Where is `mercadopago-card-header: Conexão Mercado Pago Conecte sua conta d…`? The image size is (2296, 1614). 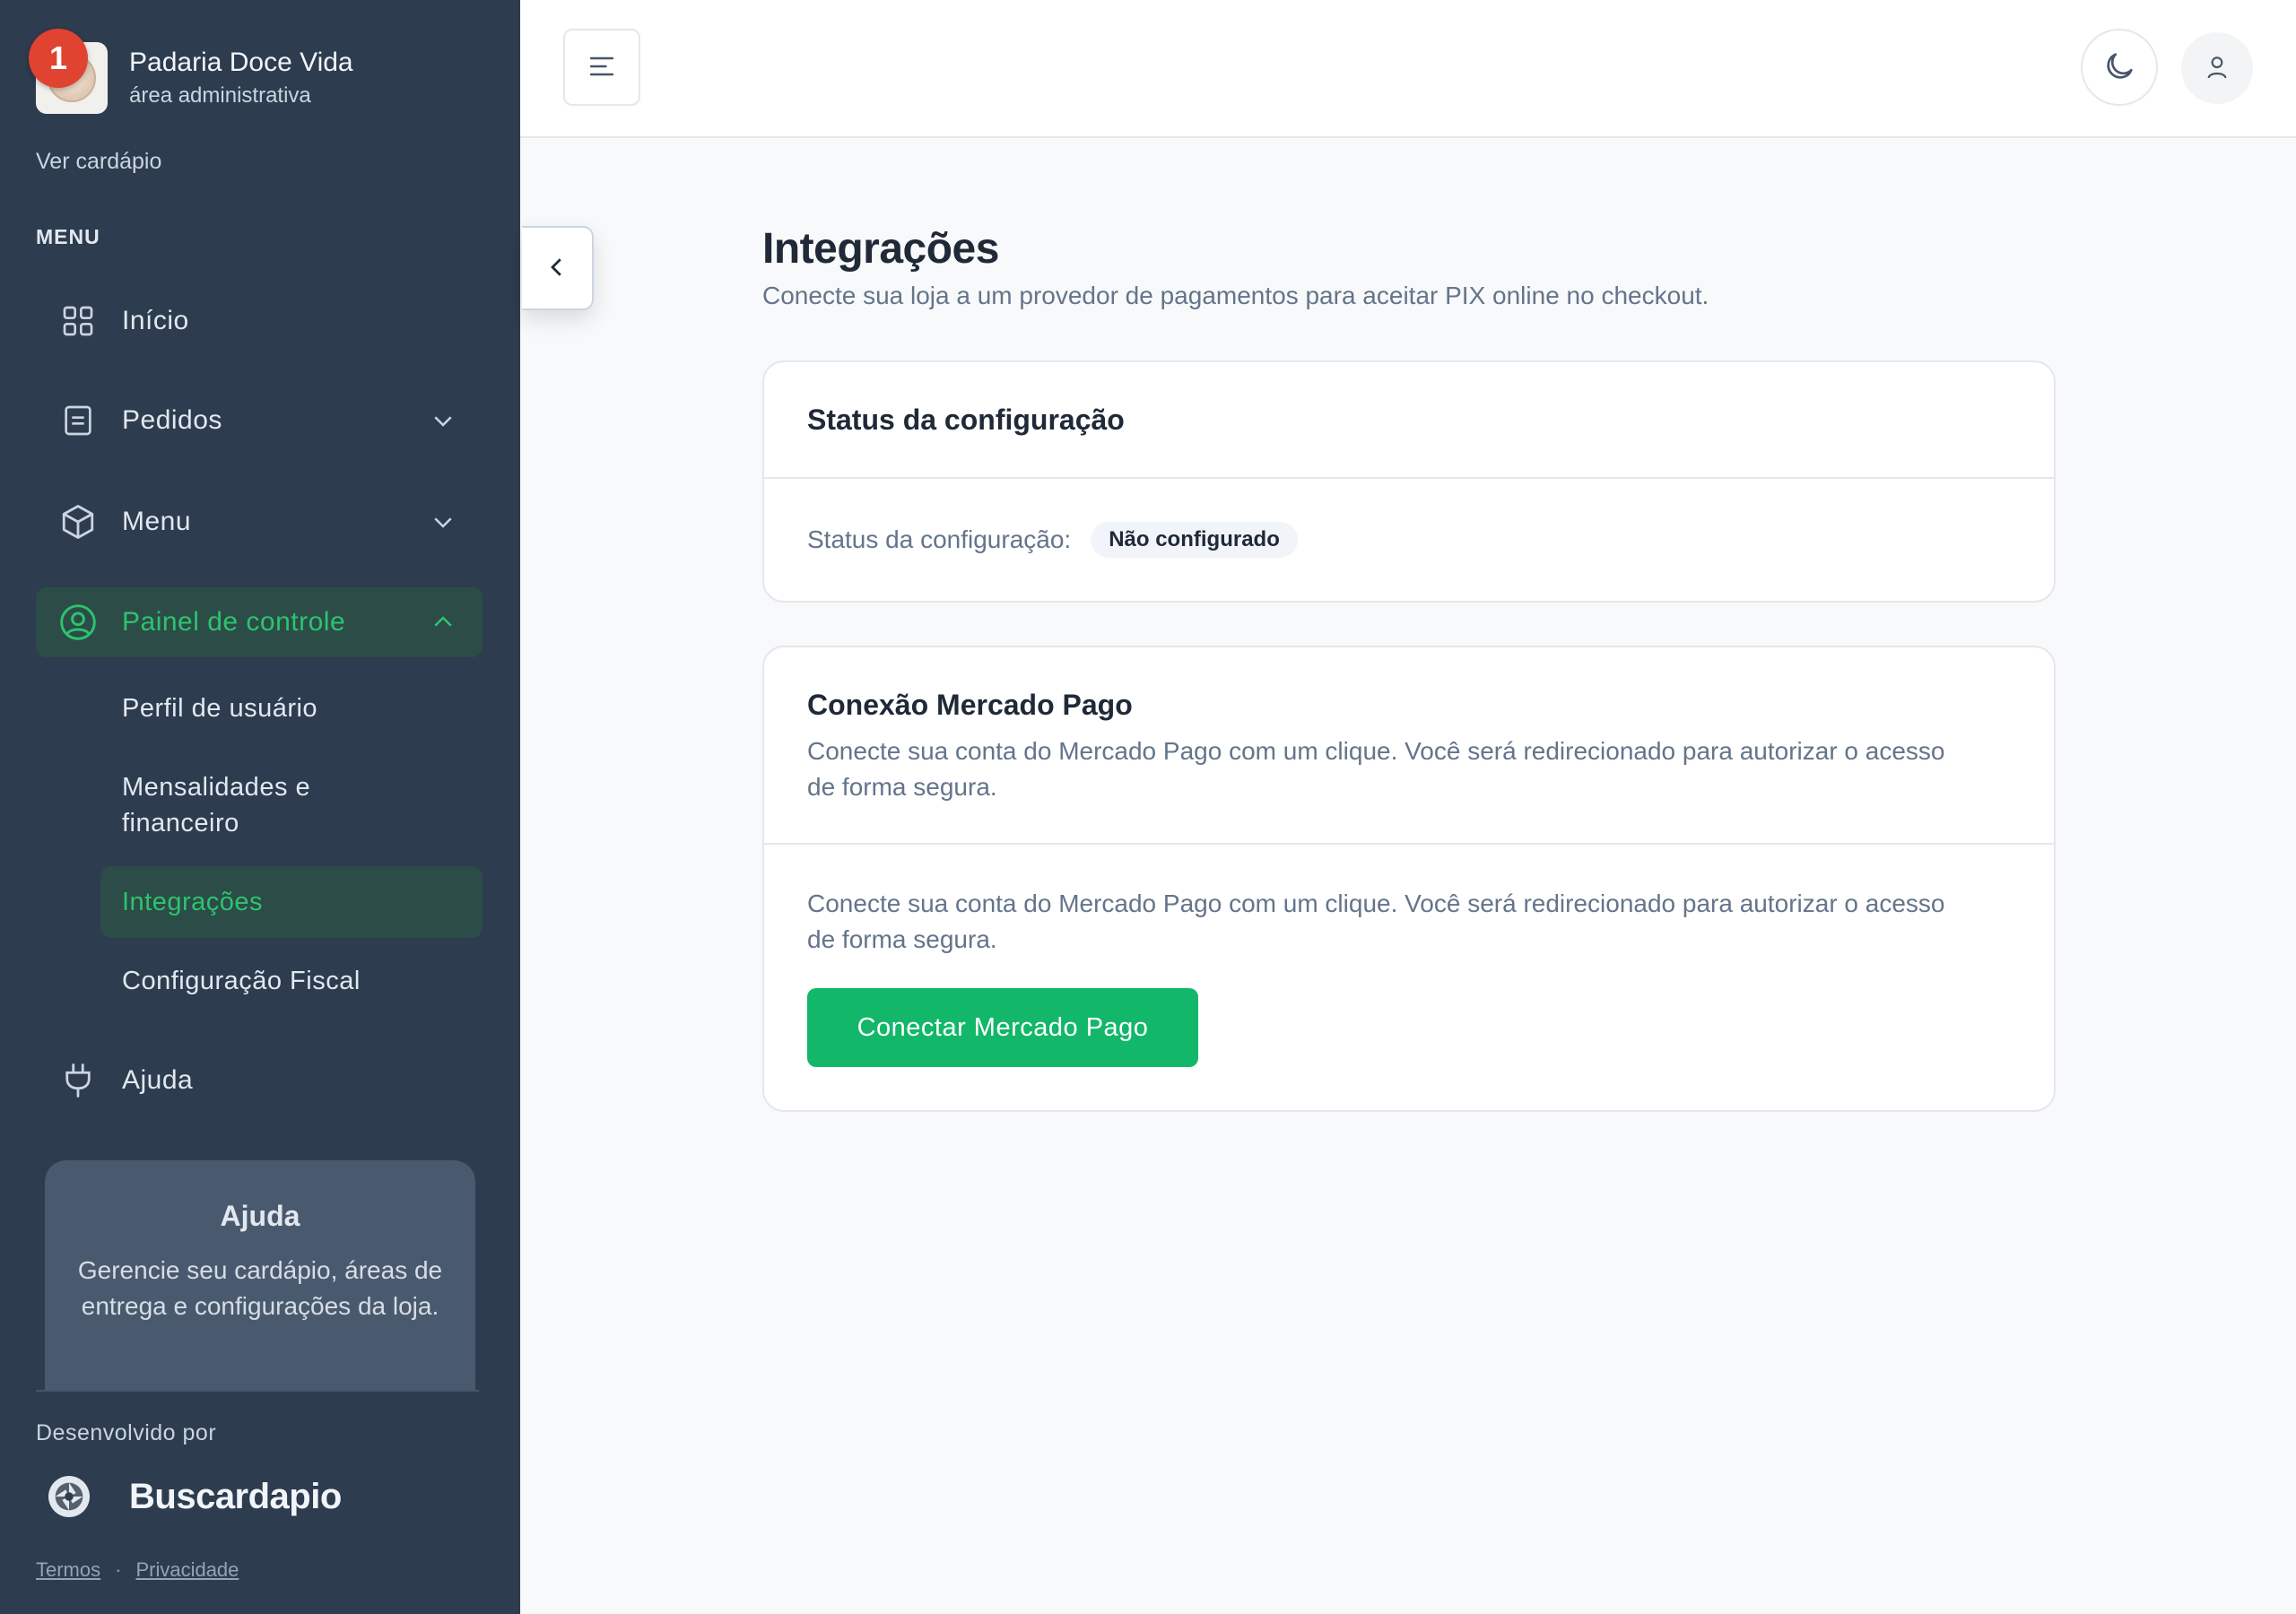
mercadopago-card-header: Conexão Mercado Pago Conecte sua conta d… is located at coordinates (1409, 746).